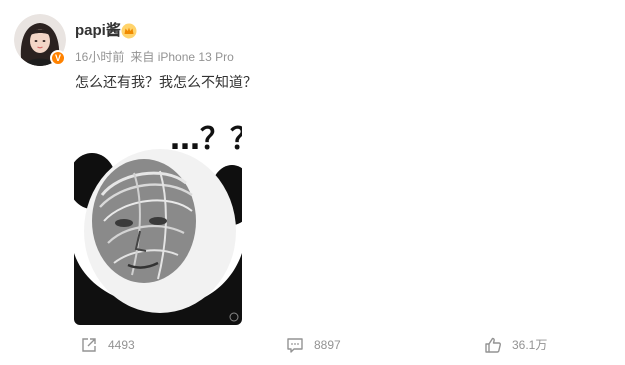 This screenshot has height=365, width=625. What do you see at coordinates (327, 345) in the screenshot?
I see `comment-count: 8897` at bounding box center [327, 345].